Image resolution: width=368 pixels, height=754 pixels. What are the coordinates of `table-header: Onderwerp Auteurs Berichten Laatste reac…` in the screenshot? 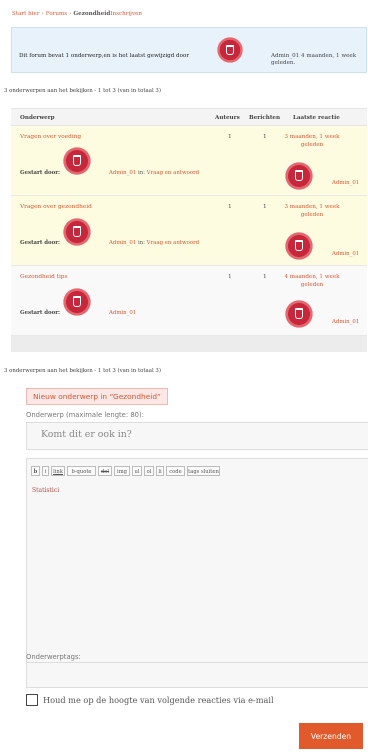 It's located at (189, 117).